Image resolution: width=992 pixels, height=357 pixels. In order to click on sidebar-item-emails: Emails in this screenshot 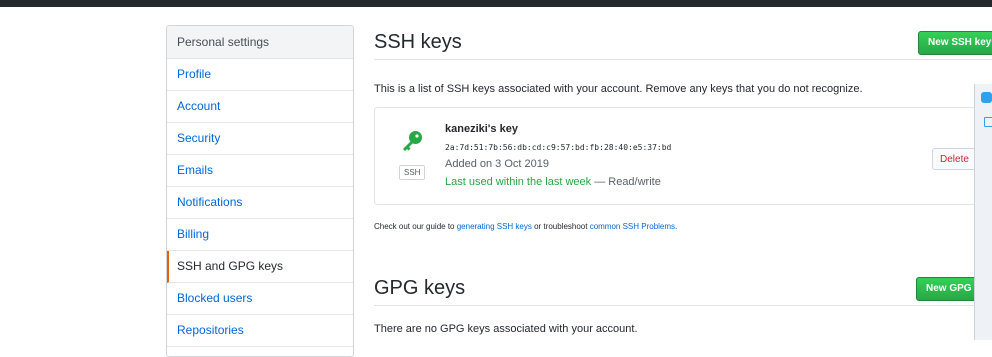, I will do `click(260, 171)`.